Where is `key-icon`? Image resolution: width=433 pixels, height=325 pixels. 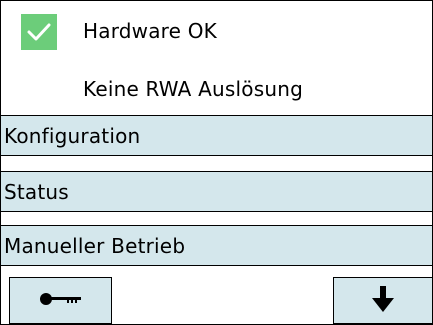 key-icon is located at coordinates (61, 300).